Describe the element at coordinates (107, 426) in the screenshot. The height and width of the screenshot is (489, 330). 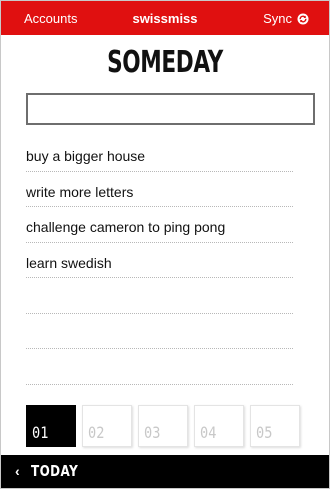
I see `page-tab-02: 02` at that location.